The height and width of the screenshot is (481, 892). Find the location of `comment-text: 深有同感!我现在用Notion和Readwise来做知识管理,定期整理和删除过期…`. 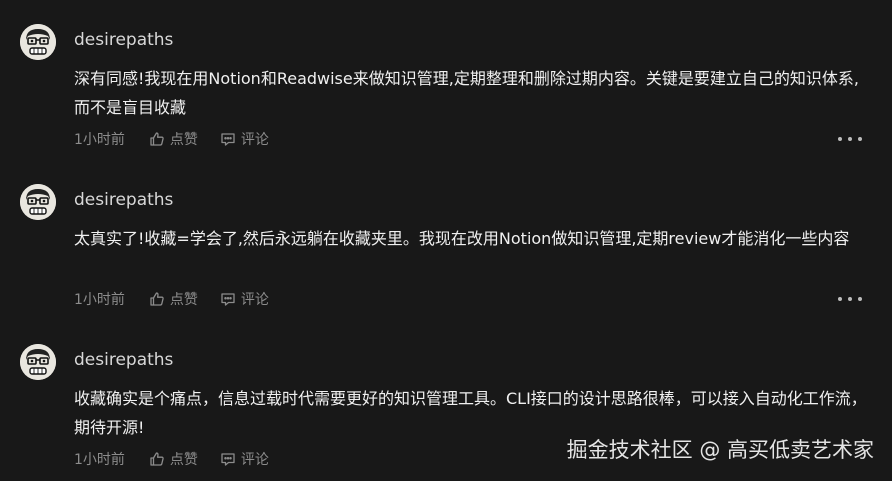

comment-text: 深有同感!我现在用Notion和Readwise来做知识管理,定期整理和删除过期… is located at coordinates (466, 93).